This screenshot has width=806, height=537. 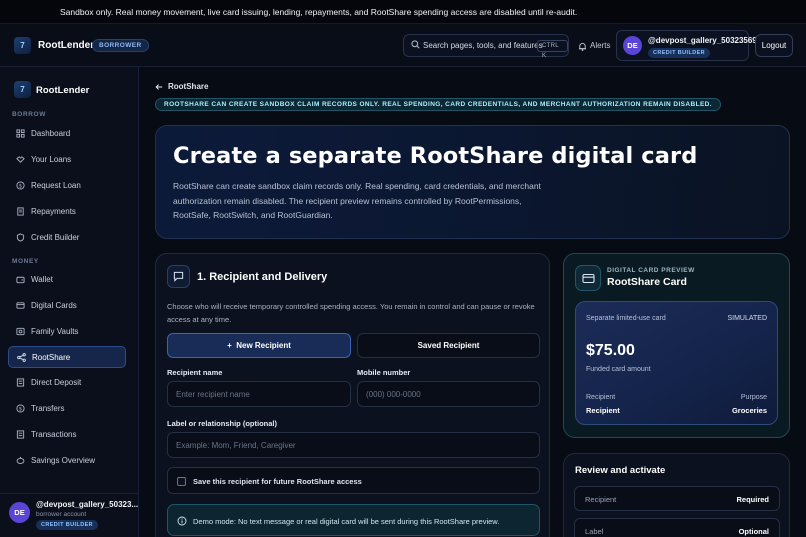 What do you see at coordinates (62, 90) in the screenshot?
I see `sidebar-brand: RootLender` at bounding box center [62, 90].